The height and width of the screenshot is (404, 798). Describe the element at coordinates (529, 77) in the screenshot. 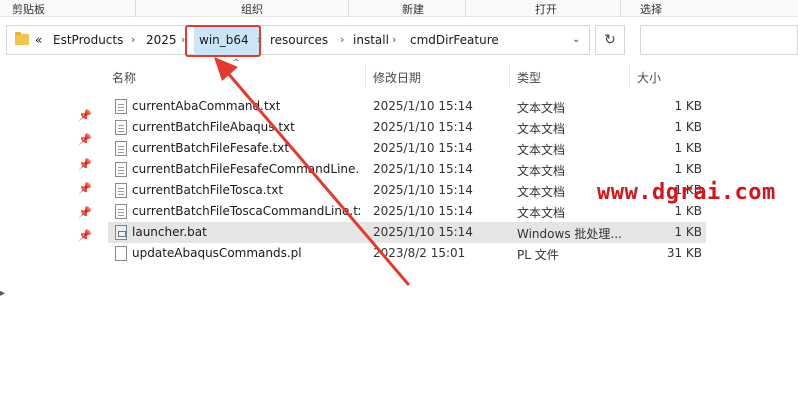

I see `column-header-type: 类型` at that location.